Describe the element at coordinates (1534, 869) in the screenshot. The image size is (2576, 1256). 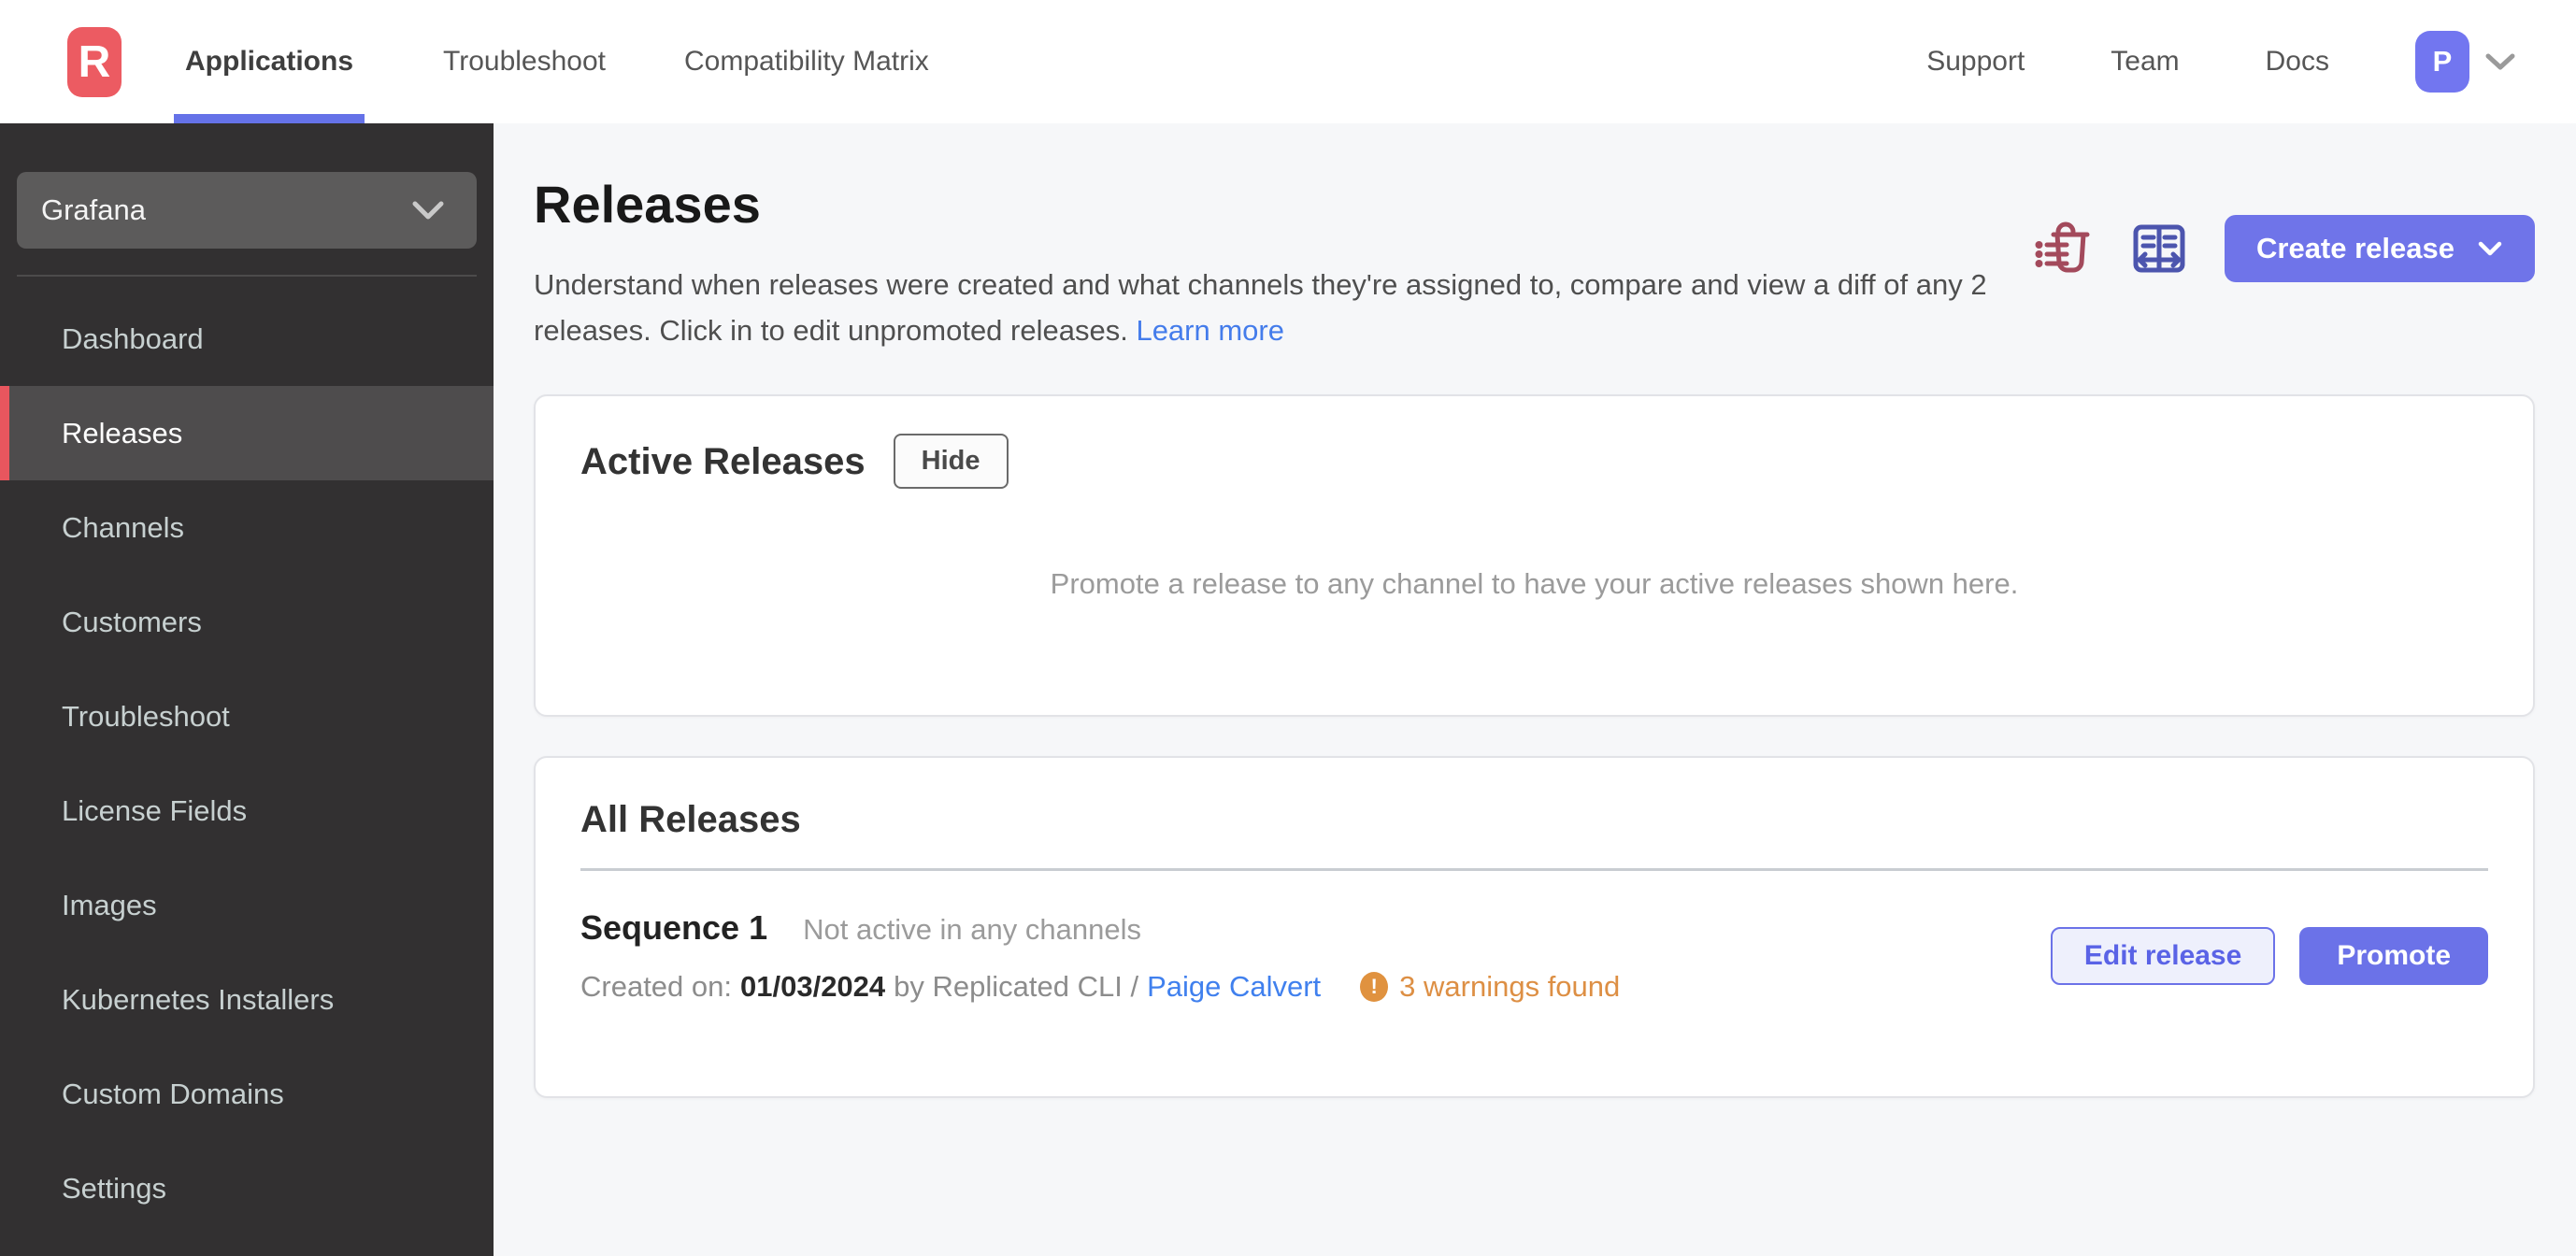
I see `all-releases-divider` at that location.